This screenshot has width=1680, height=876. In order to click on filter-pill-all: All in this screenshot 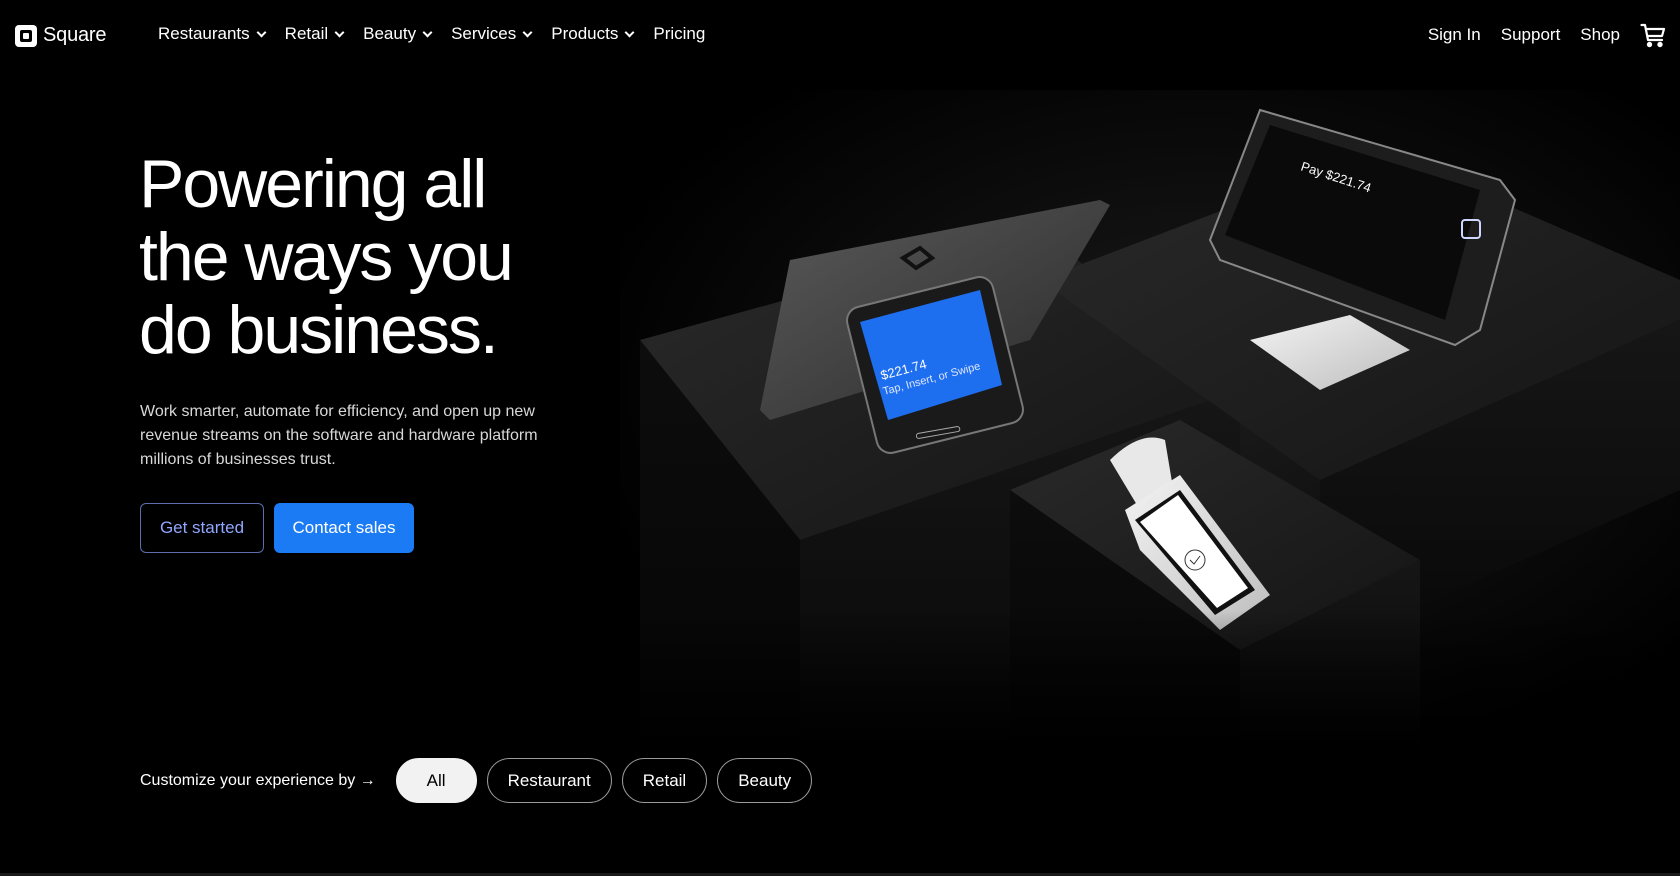, I will do `click(436, 780)`.